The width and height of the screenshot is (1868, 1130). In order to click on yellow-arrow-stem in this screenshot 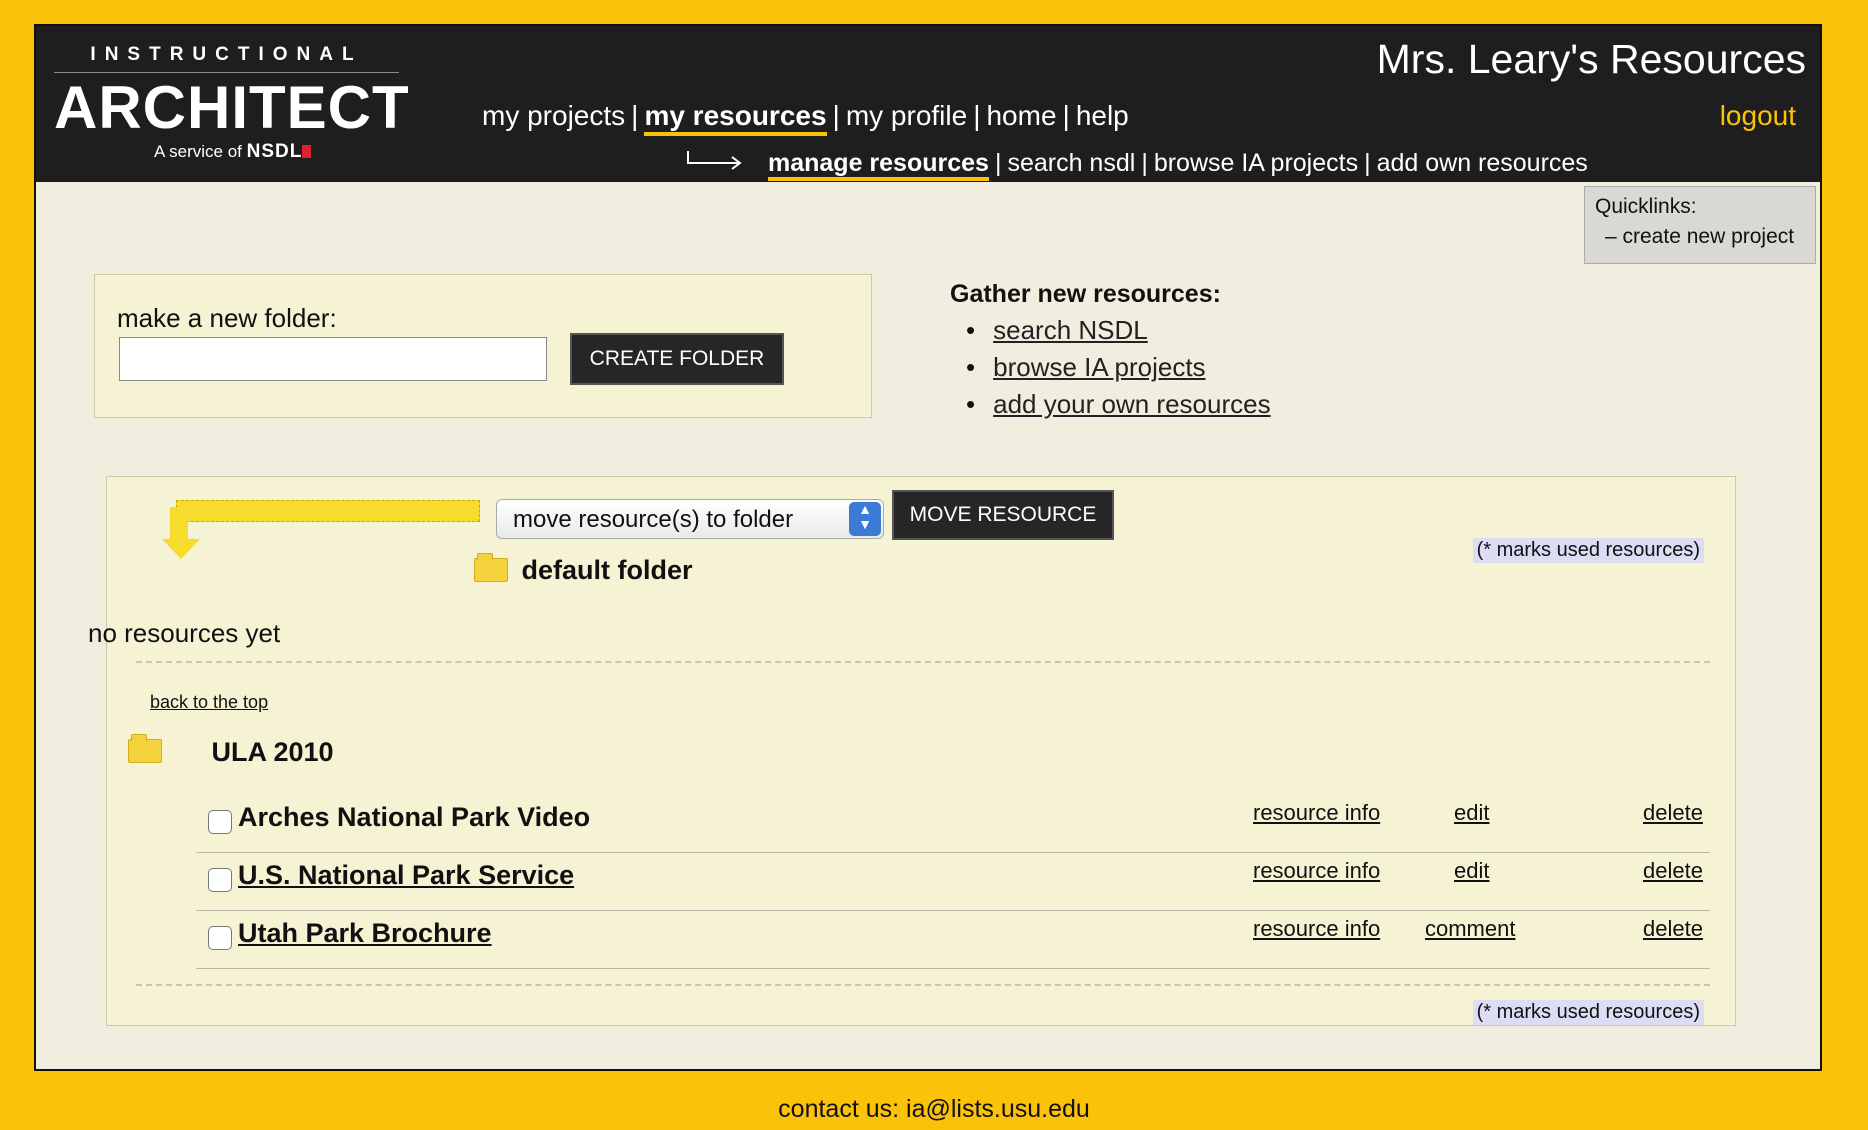, I will do `click(179, 523)`.